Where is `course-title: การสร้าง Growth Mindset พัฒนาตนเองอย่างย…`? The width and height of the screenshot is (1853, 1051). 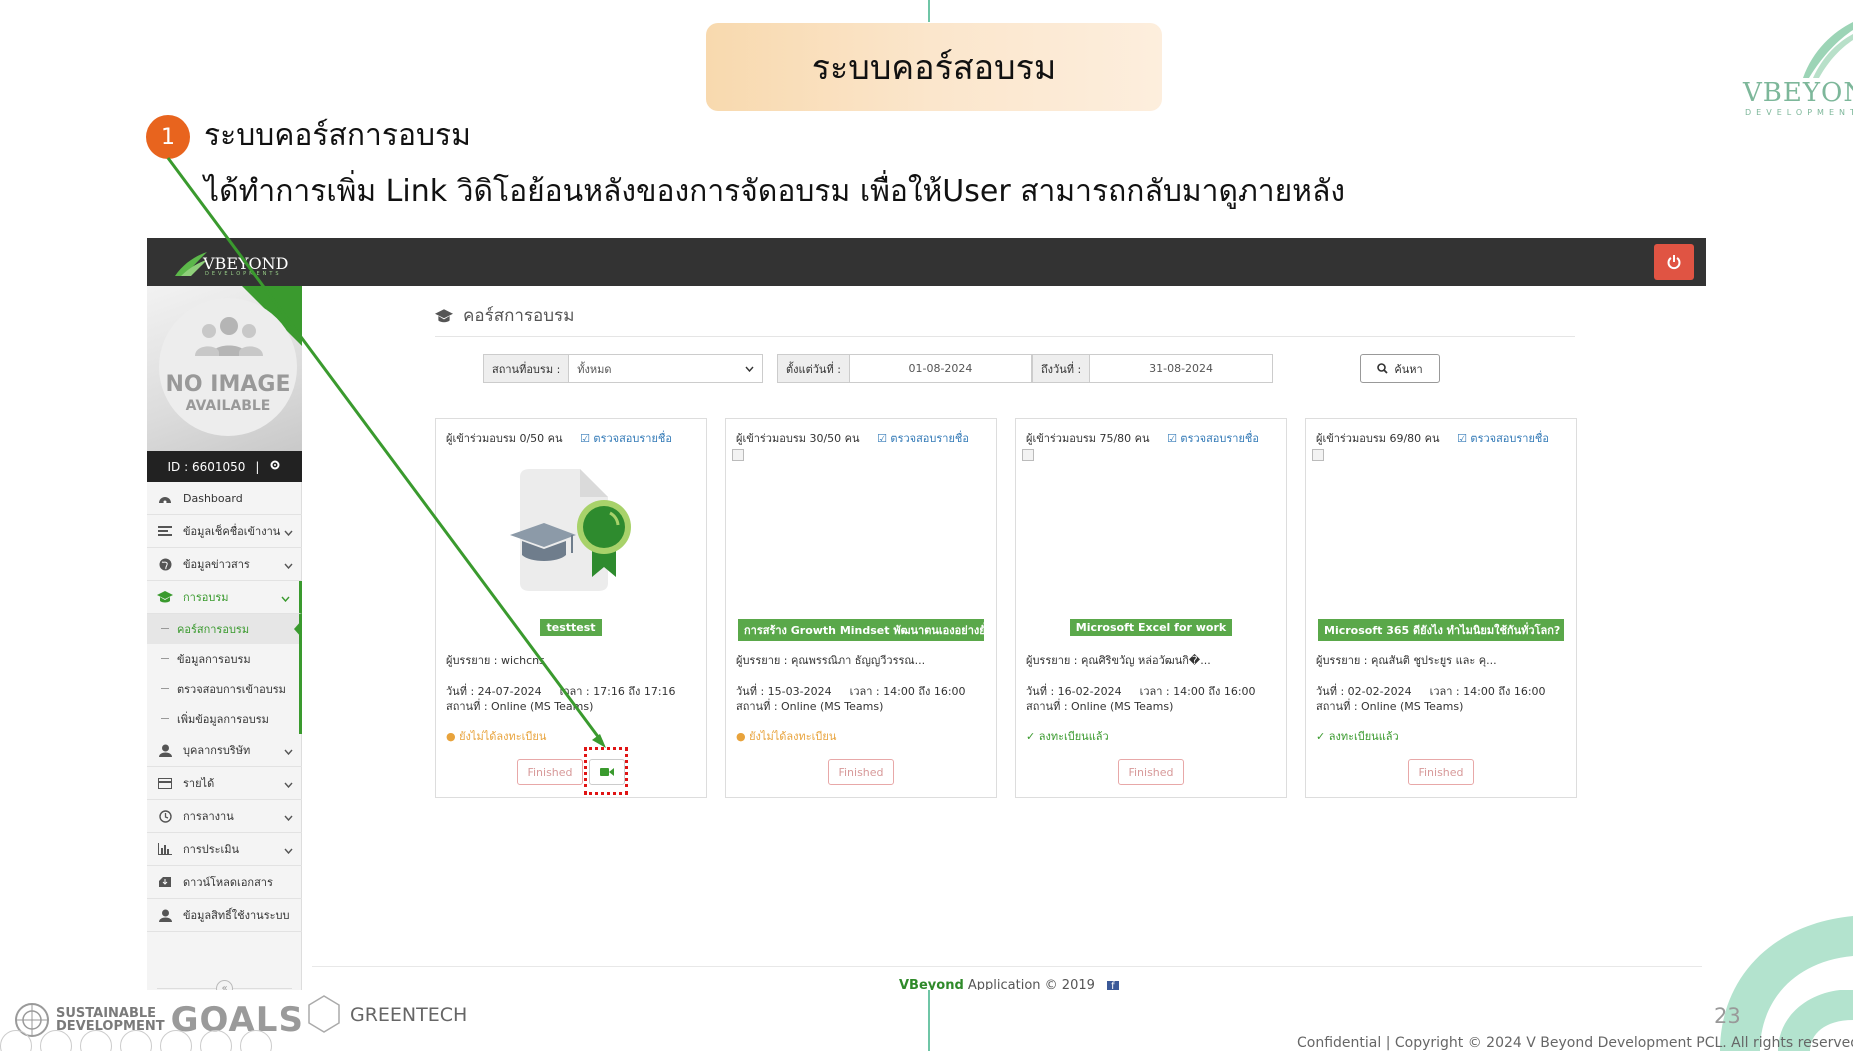
course-title: การสร้าง Growth Mindset พัฒนาตนเองอย่างย… is located at coordinates (861, 630).